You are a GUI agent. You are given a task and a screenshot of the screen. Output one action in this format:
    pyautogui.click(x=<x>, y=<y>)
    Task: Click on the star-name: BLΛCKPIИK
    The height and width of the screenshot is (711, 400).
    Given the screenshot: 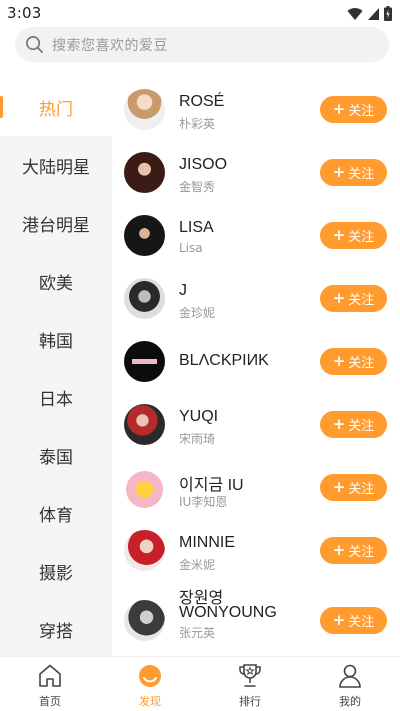 What is the action you would take?
    pyautogui.click(x=224, y=360)
    